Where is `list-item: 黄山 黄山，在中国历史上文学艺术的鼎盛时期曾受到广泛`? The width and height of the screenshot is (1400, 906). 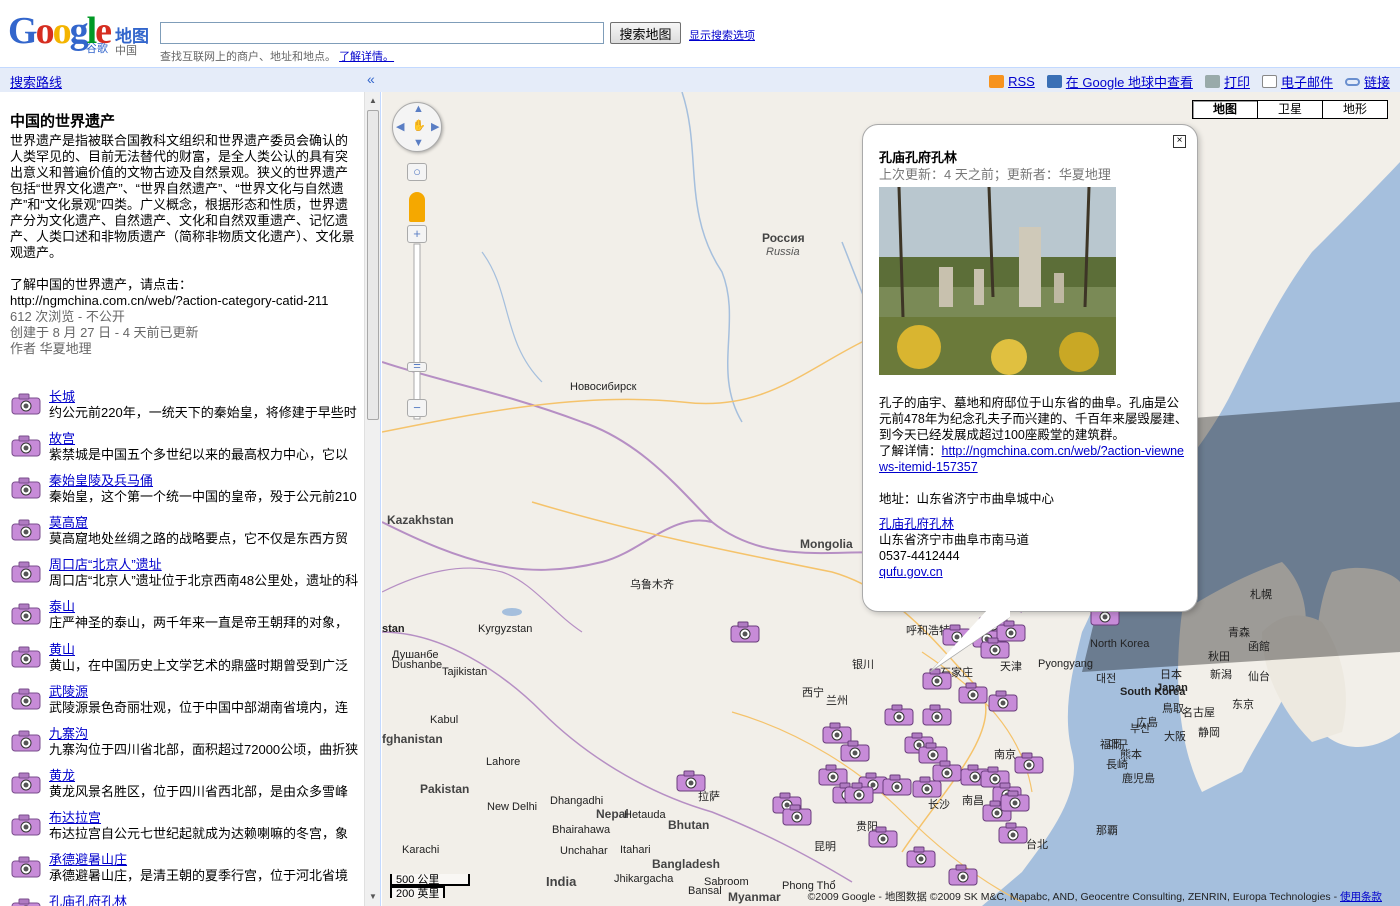
list-item: 黄山 黄山，在中国历史上文学艺术的鼎盛时期曾受到广泛 is located at coordinates (185, 659).